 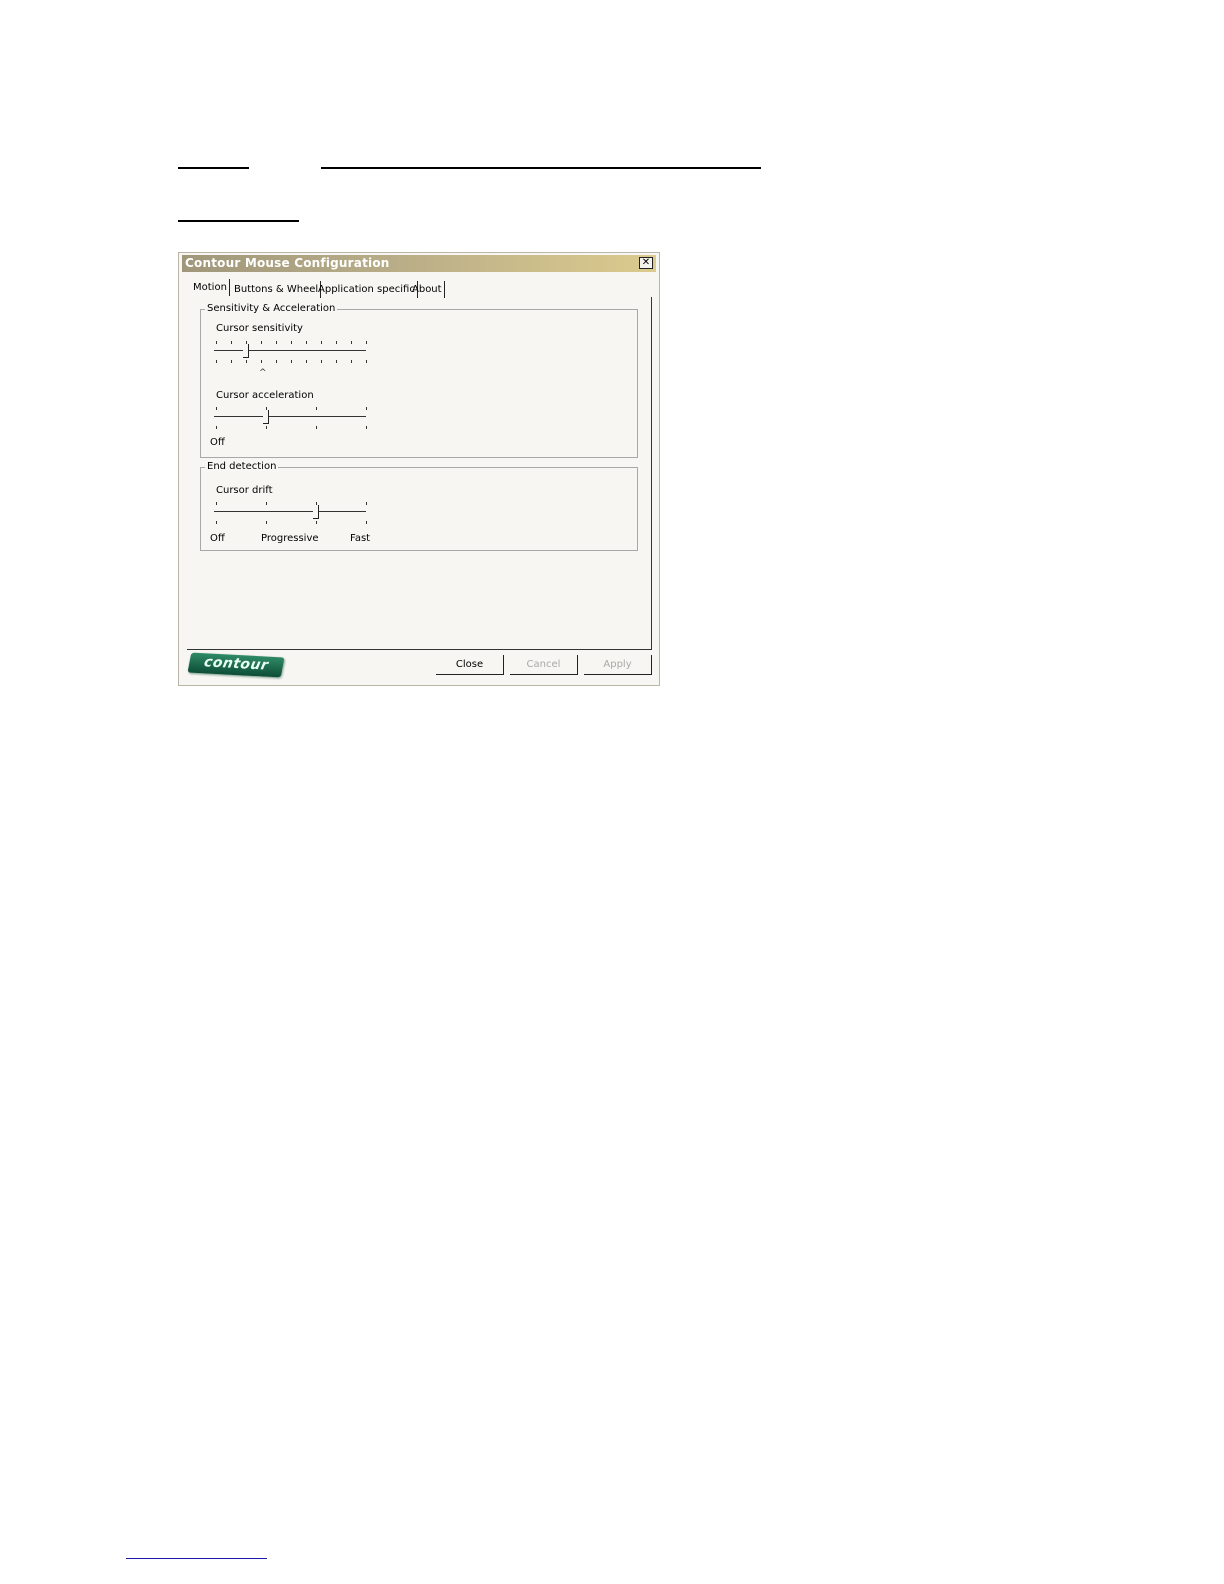 What do you see at coordinates (265, 395) in the screenshot?
I see `cursor-acceleration-label: Cursor acceleration` at bounding box center [265, 395].